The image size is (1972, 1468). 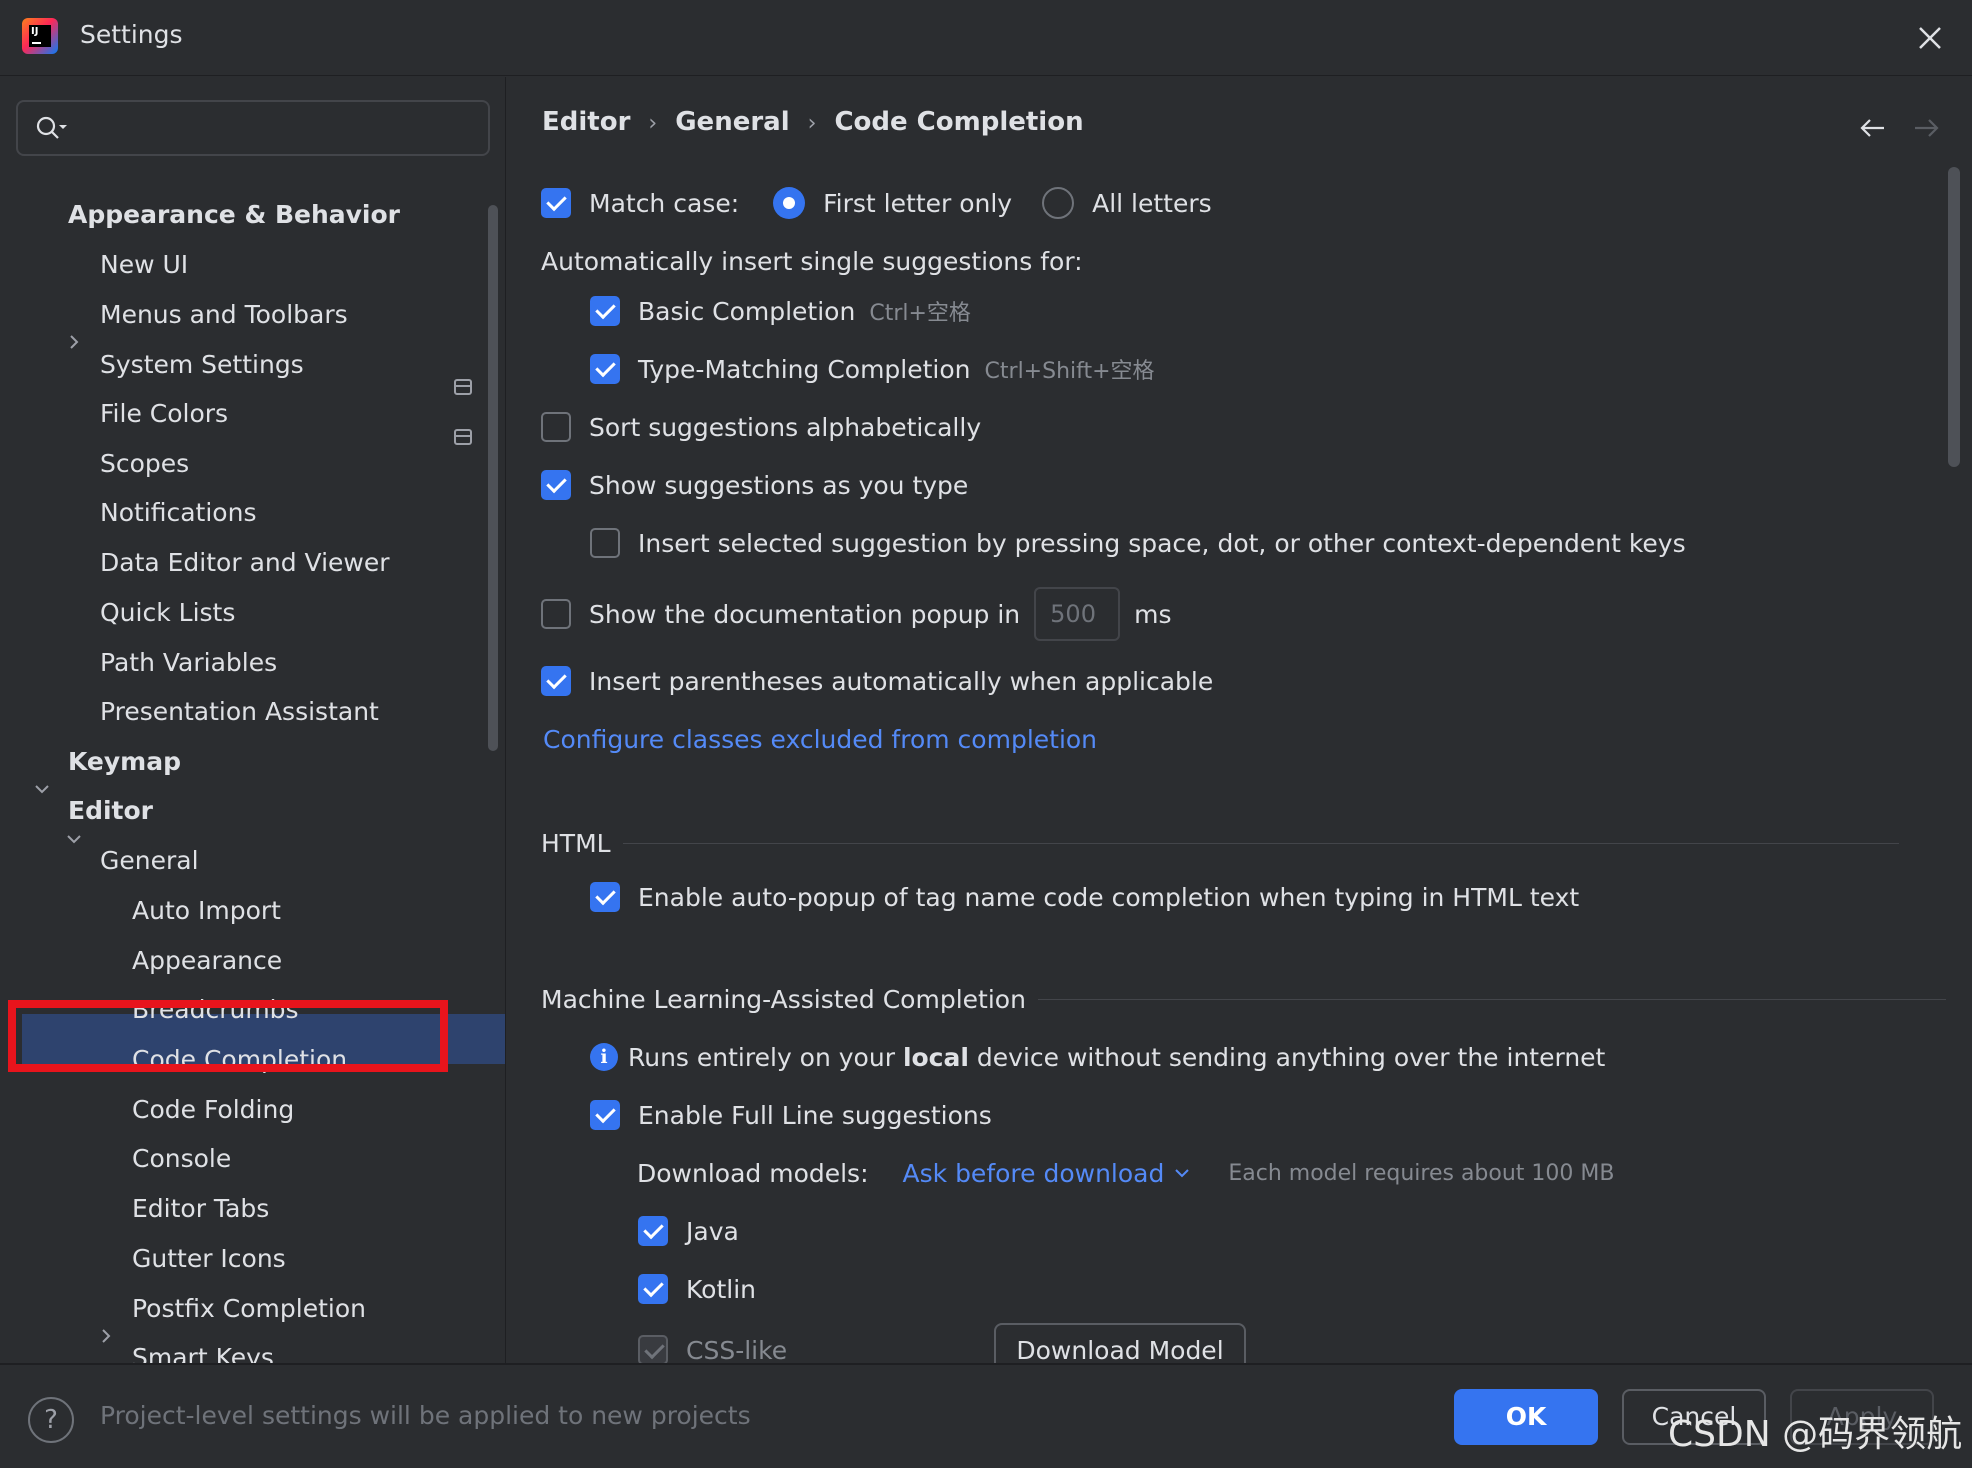 What do you see at coordinates (207, 961) in the screenshot?
I see `tree-item-appearance: Appearance` at bounding box center [207, 961].